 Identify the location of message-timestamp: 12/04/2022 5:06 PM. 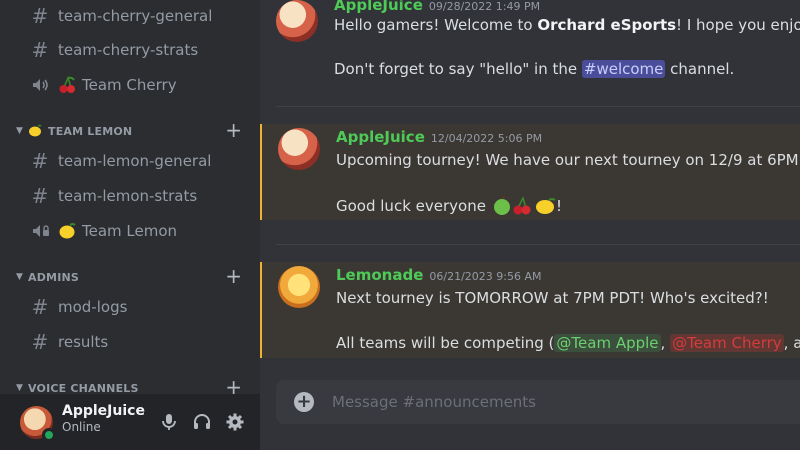
(486, 138).